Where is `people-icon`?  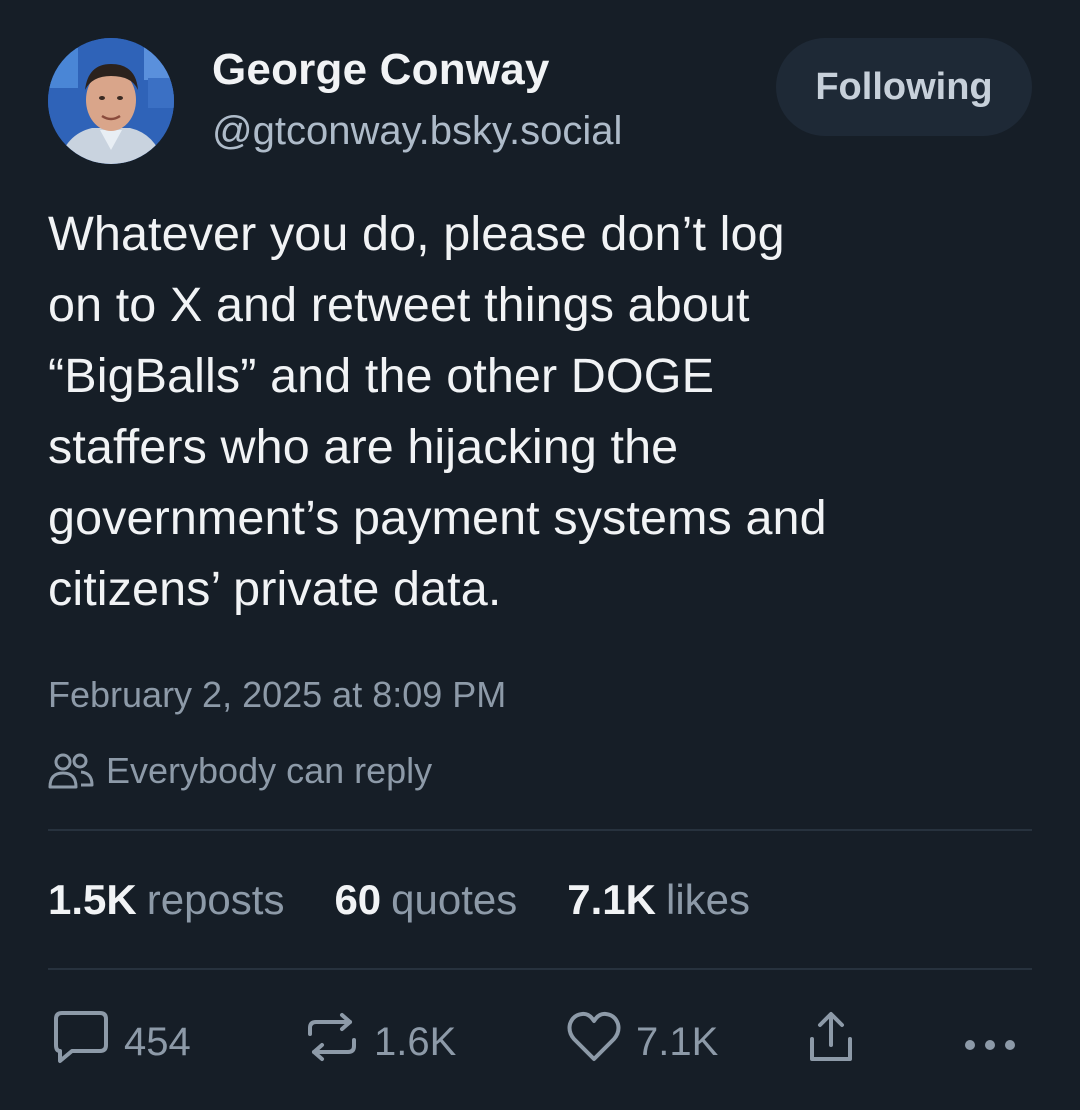 people-icon is located at coordinates (71, 771).